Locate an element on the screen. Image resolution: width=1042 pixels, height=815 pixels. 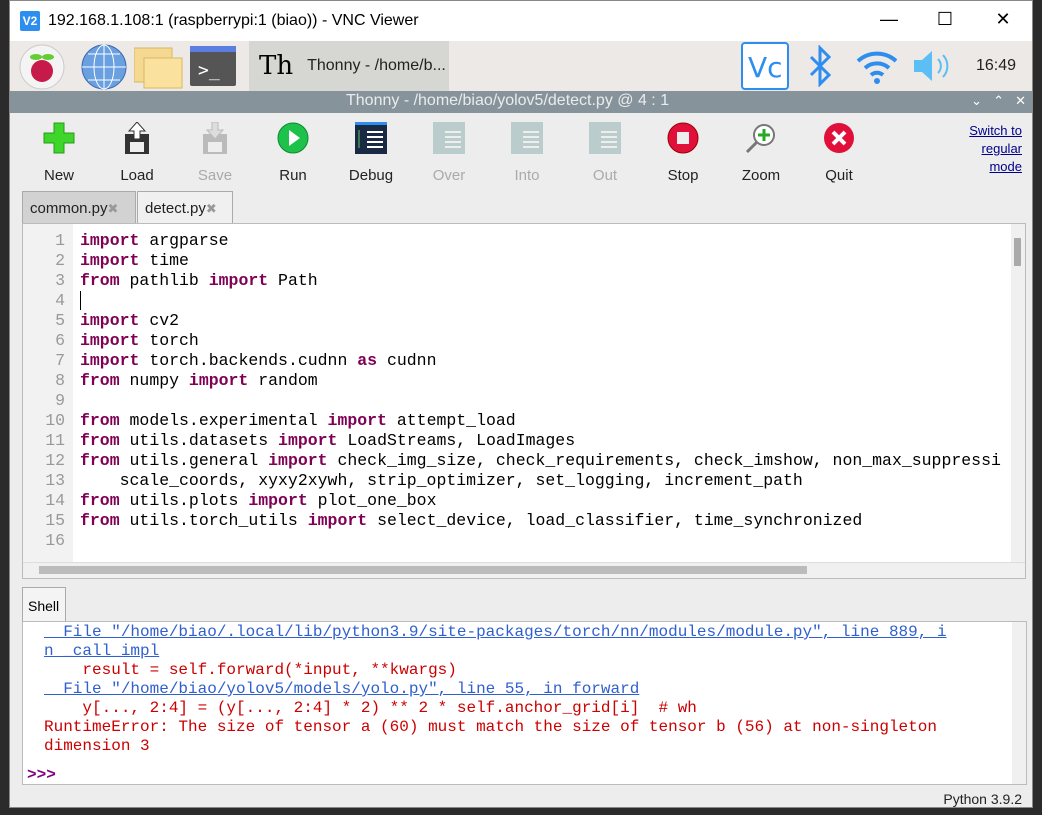
stop-button: Stop is located at coordinates (683, 152).